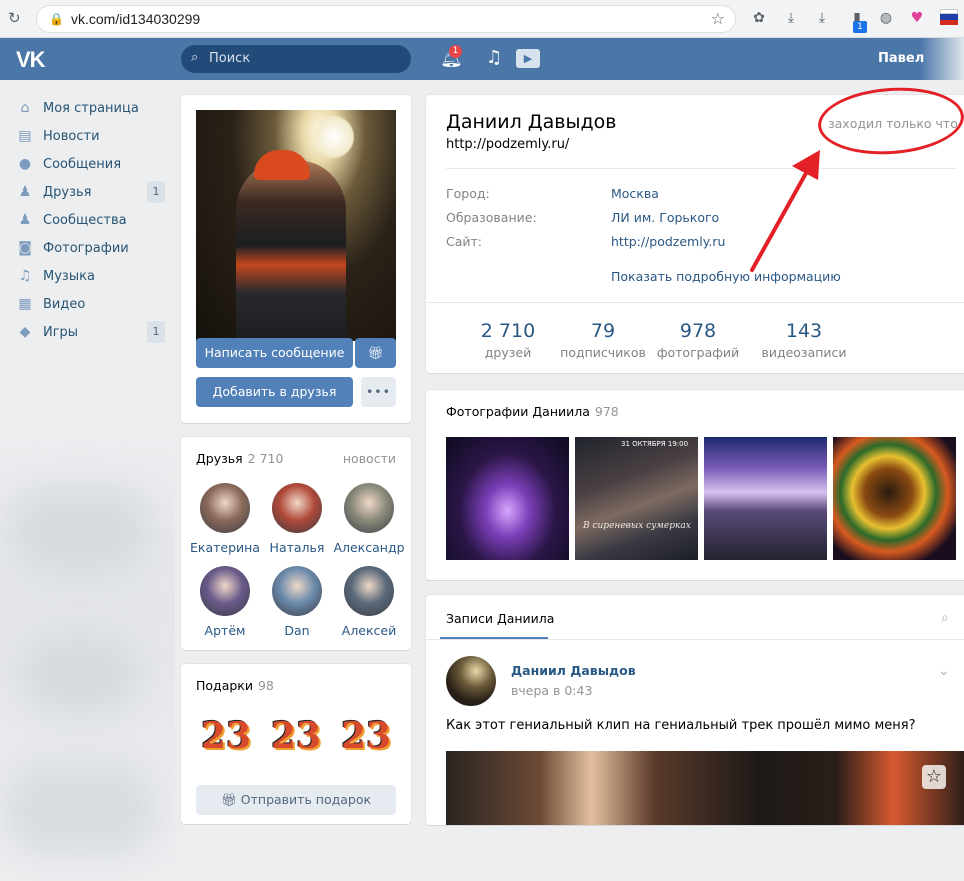 The height and width of the screenshot is (881, 964). What do you see at coordinates (71, 136) in the screenshot?
I see `sidebar-item-label: Новости` at bounding box center [71, 136].